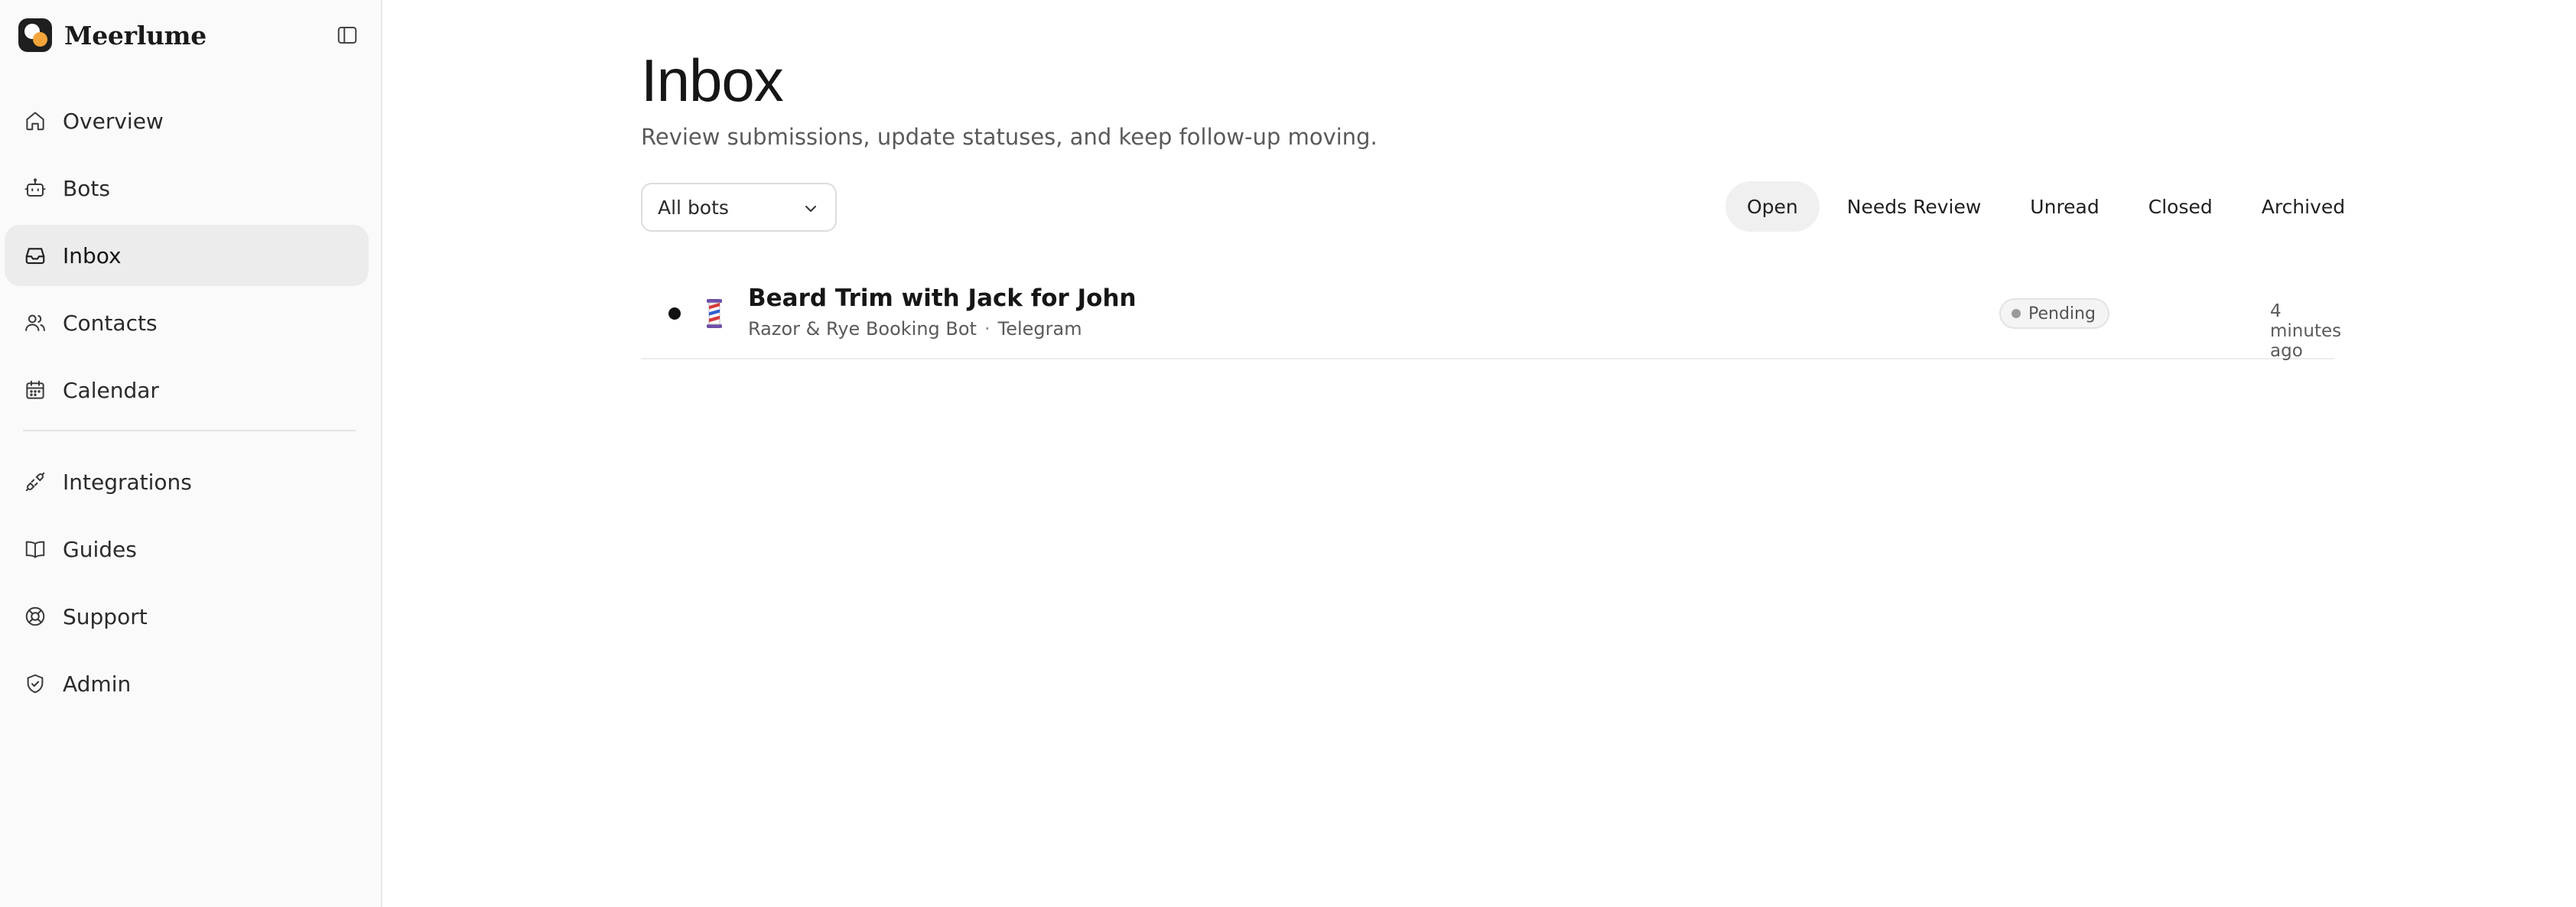  Describe the element at coordinates (100, 549) in the screenshot. I see `sidebar-item-label: Guides` at that location.